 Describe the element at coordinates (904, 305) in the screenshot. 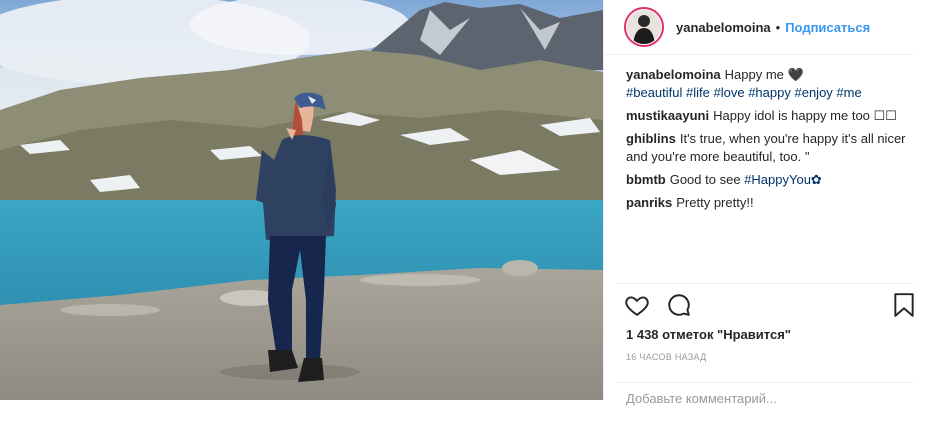

I see `bookmark-icon` at that location.